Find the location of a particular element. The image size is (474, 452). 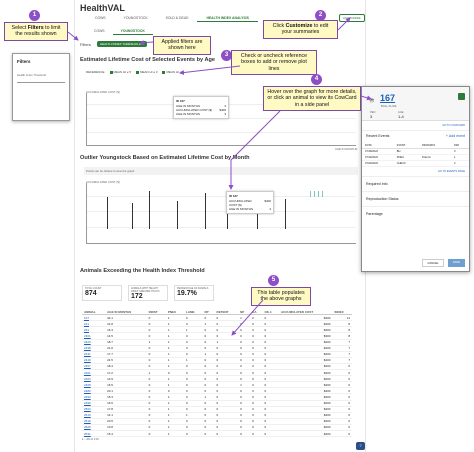

cow-id: 167 is located at coordinates (387, 98).